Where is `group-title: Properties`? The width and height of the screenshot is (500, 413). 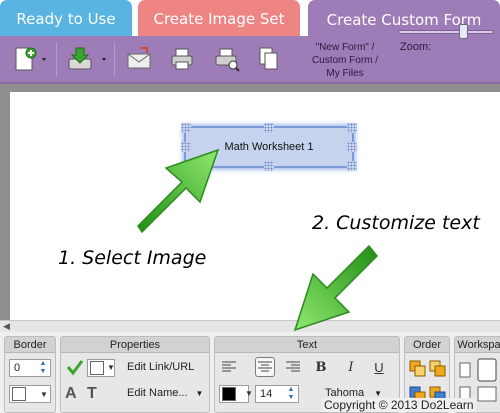
group-title: Properties is located at coordinates (135, 345).